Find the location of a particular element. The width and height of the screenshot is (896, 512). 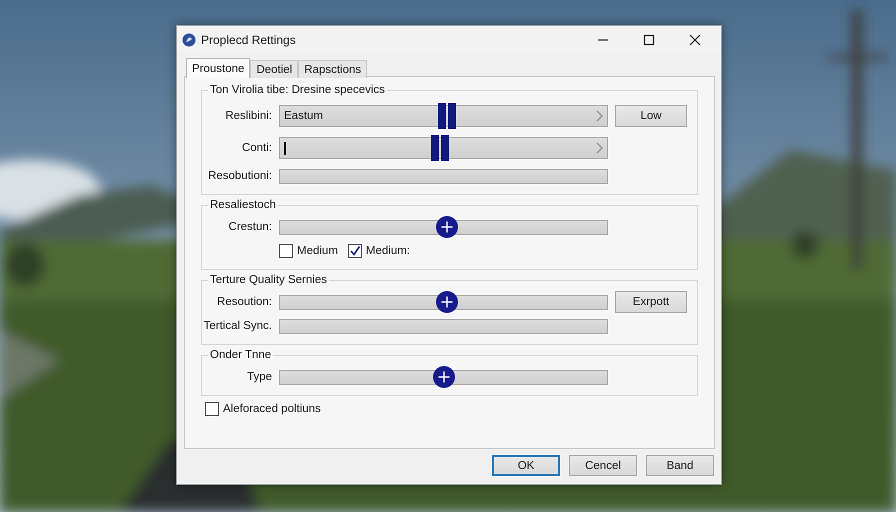

setting-label: Tertical Sync. is located at coordinates (237, 326).